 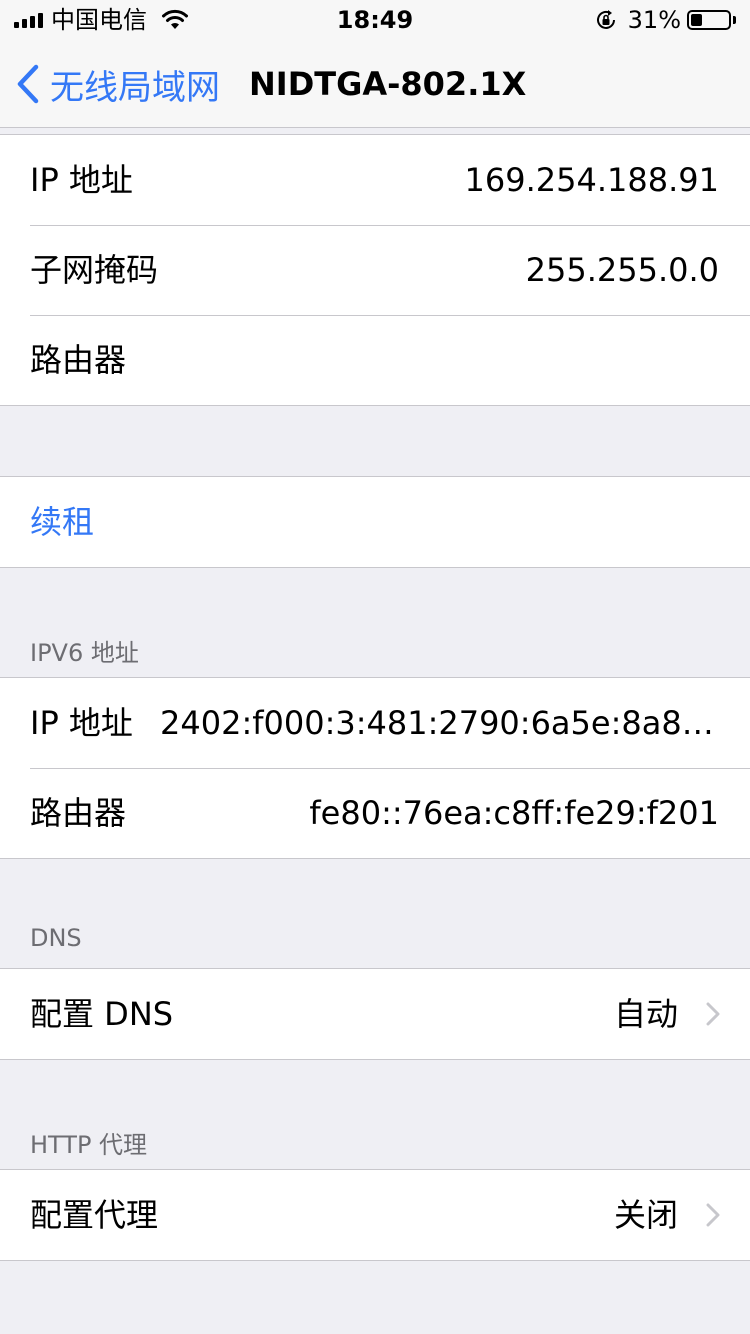 I want to click on renew-lease-button: 续租, so click(x=375, y=522).